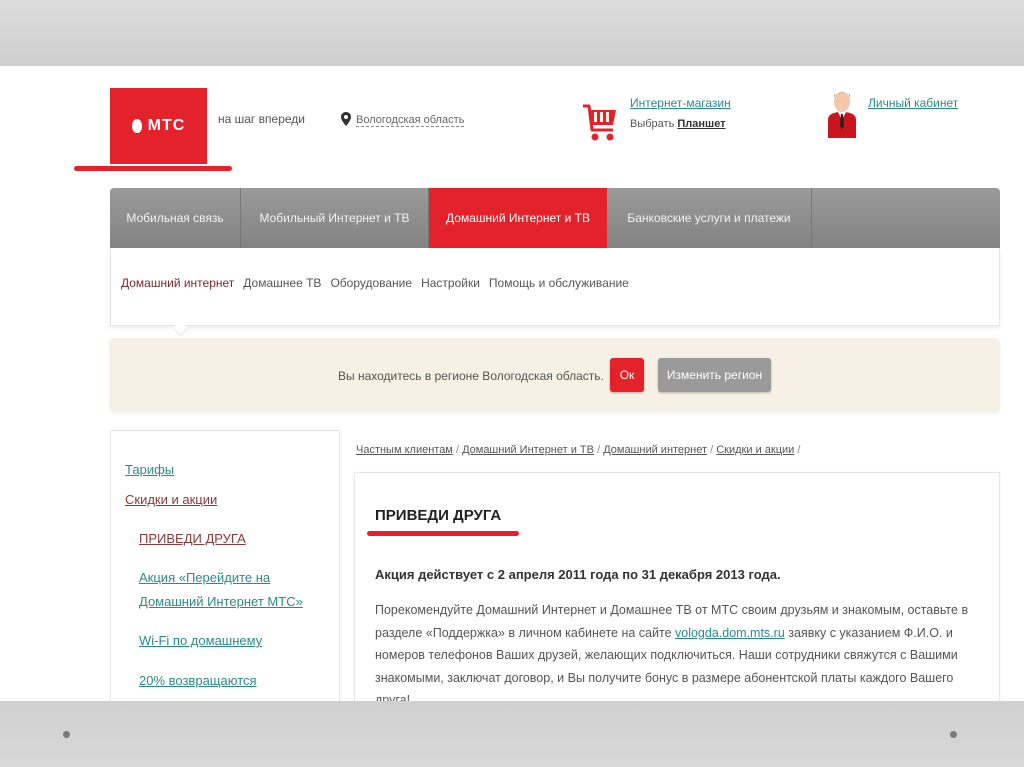  What do you see at coordinates (701, 124) in the screenshot?
I see `tablet-link: Планшет` at bounding box center [701, 124].